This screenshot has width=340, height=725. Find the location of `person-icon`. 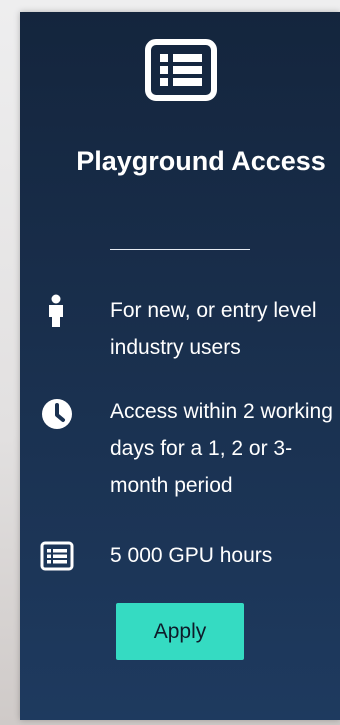

person-icon is located at coordinates (56, 310).